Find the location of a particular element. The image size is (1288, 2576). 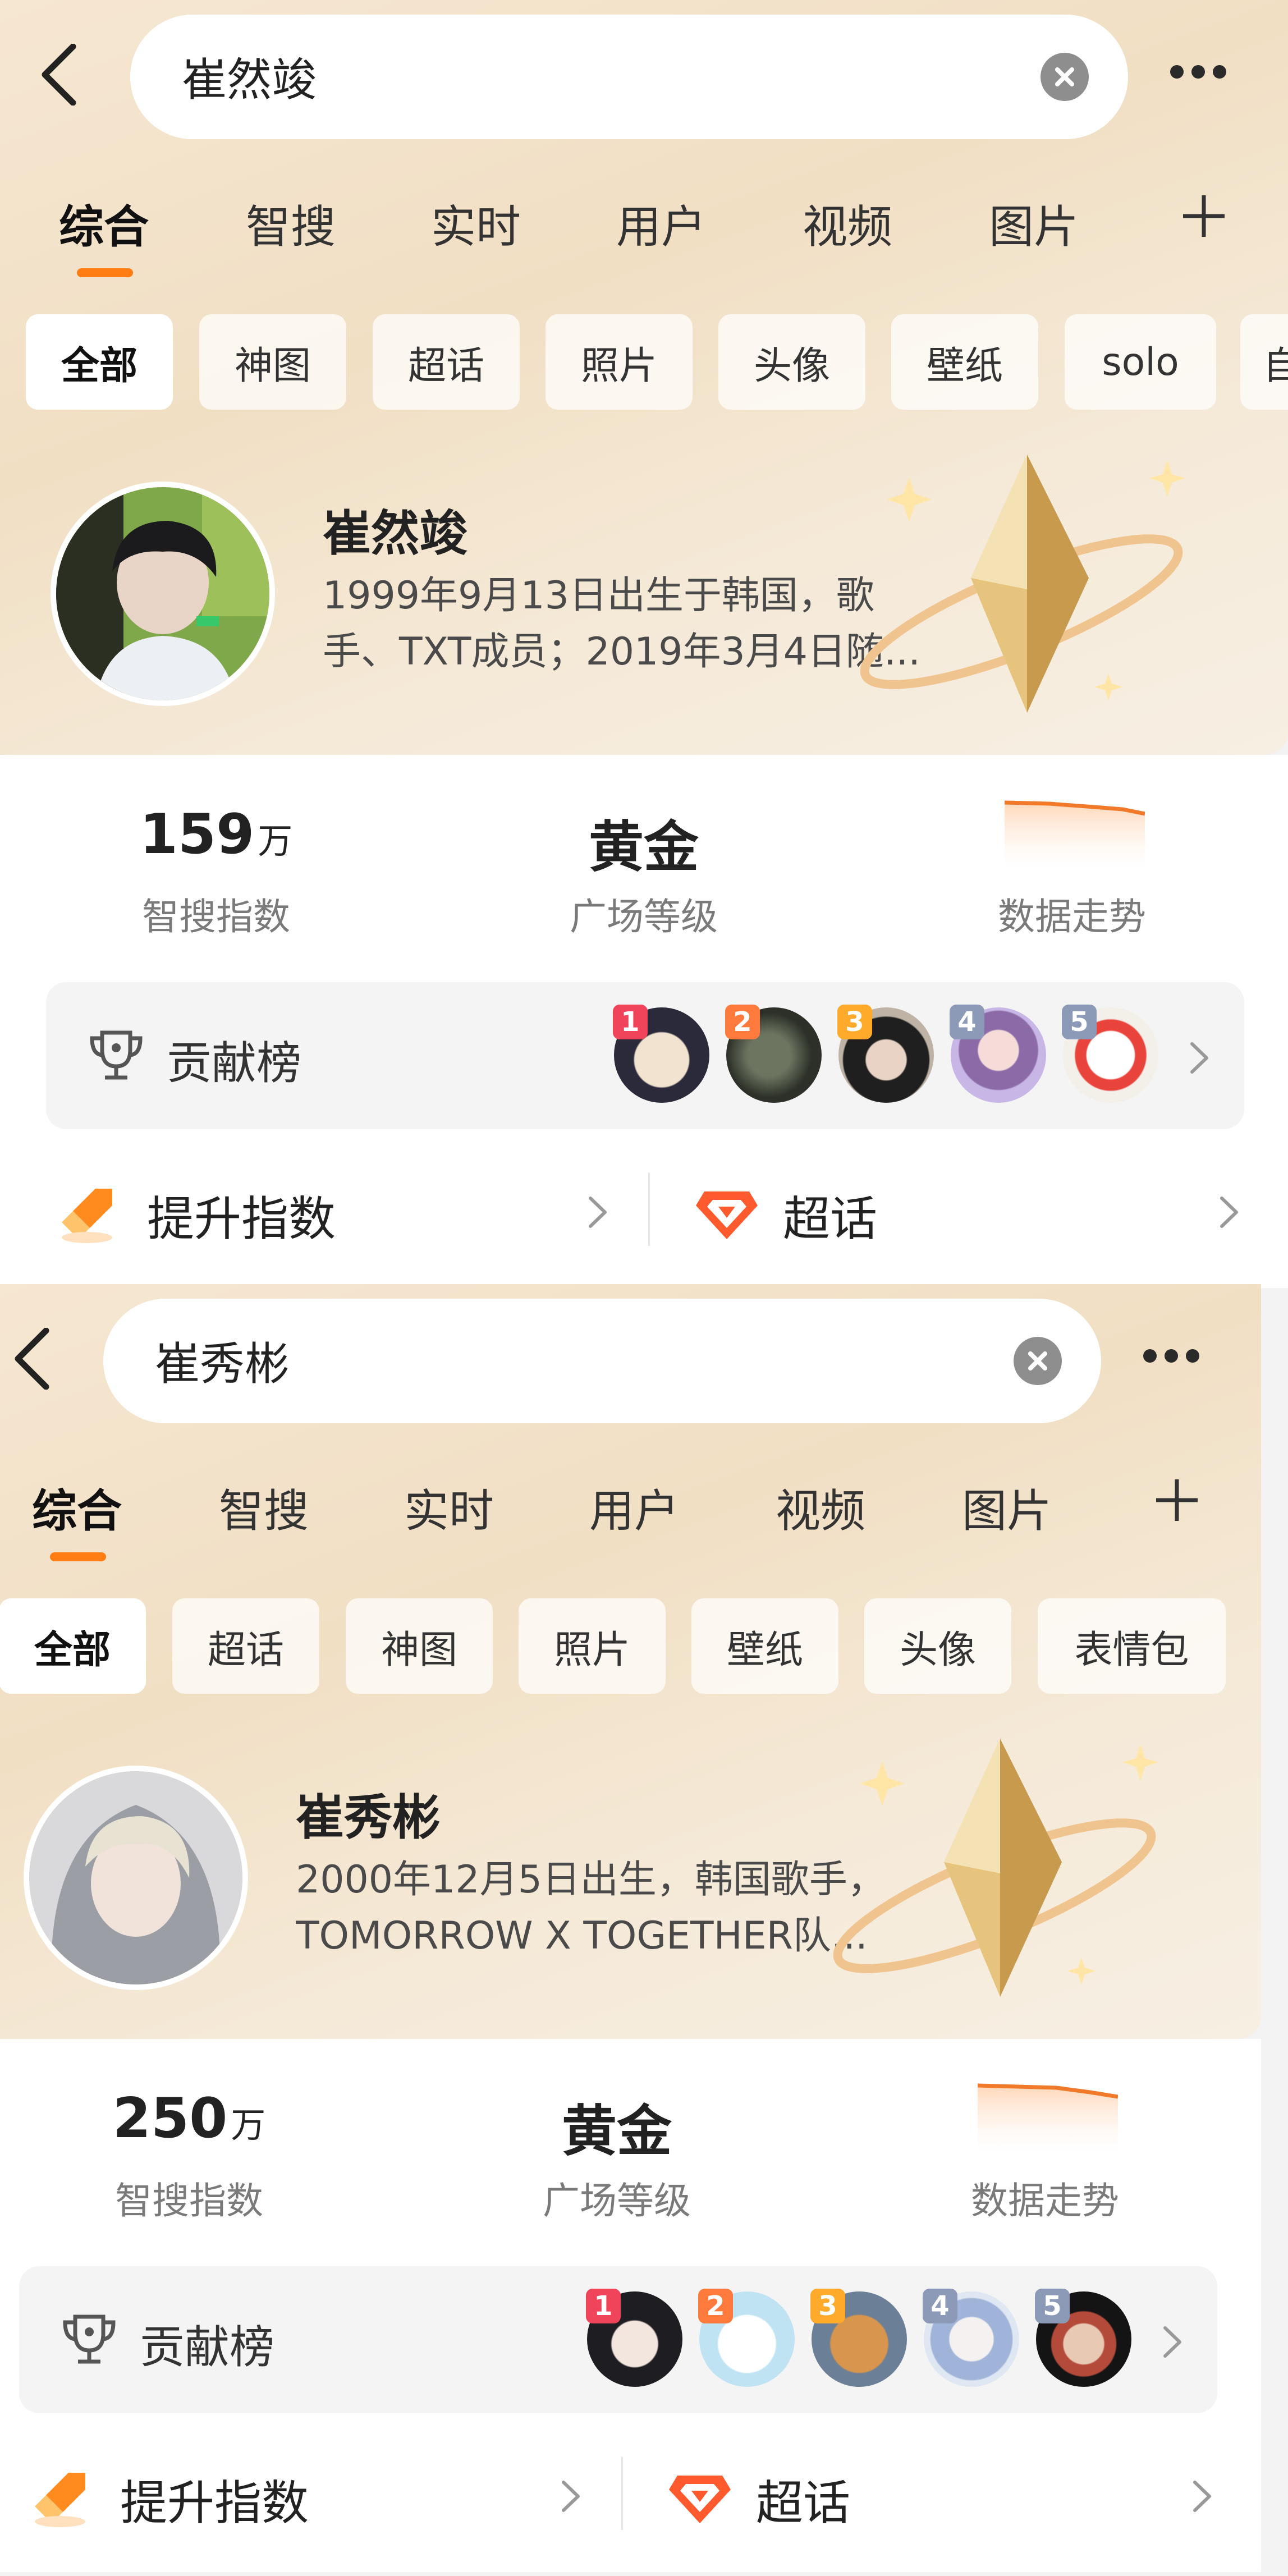

stat-index: 159万 智搜指数 is located at coordinates (216, 872).